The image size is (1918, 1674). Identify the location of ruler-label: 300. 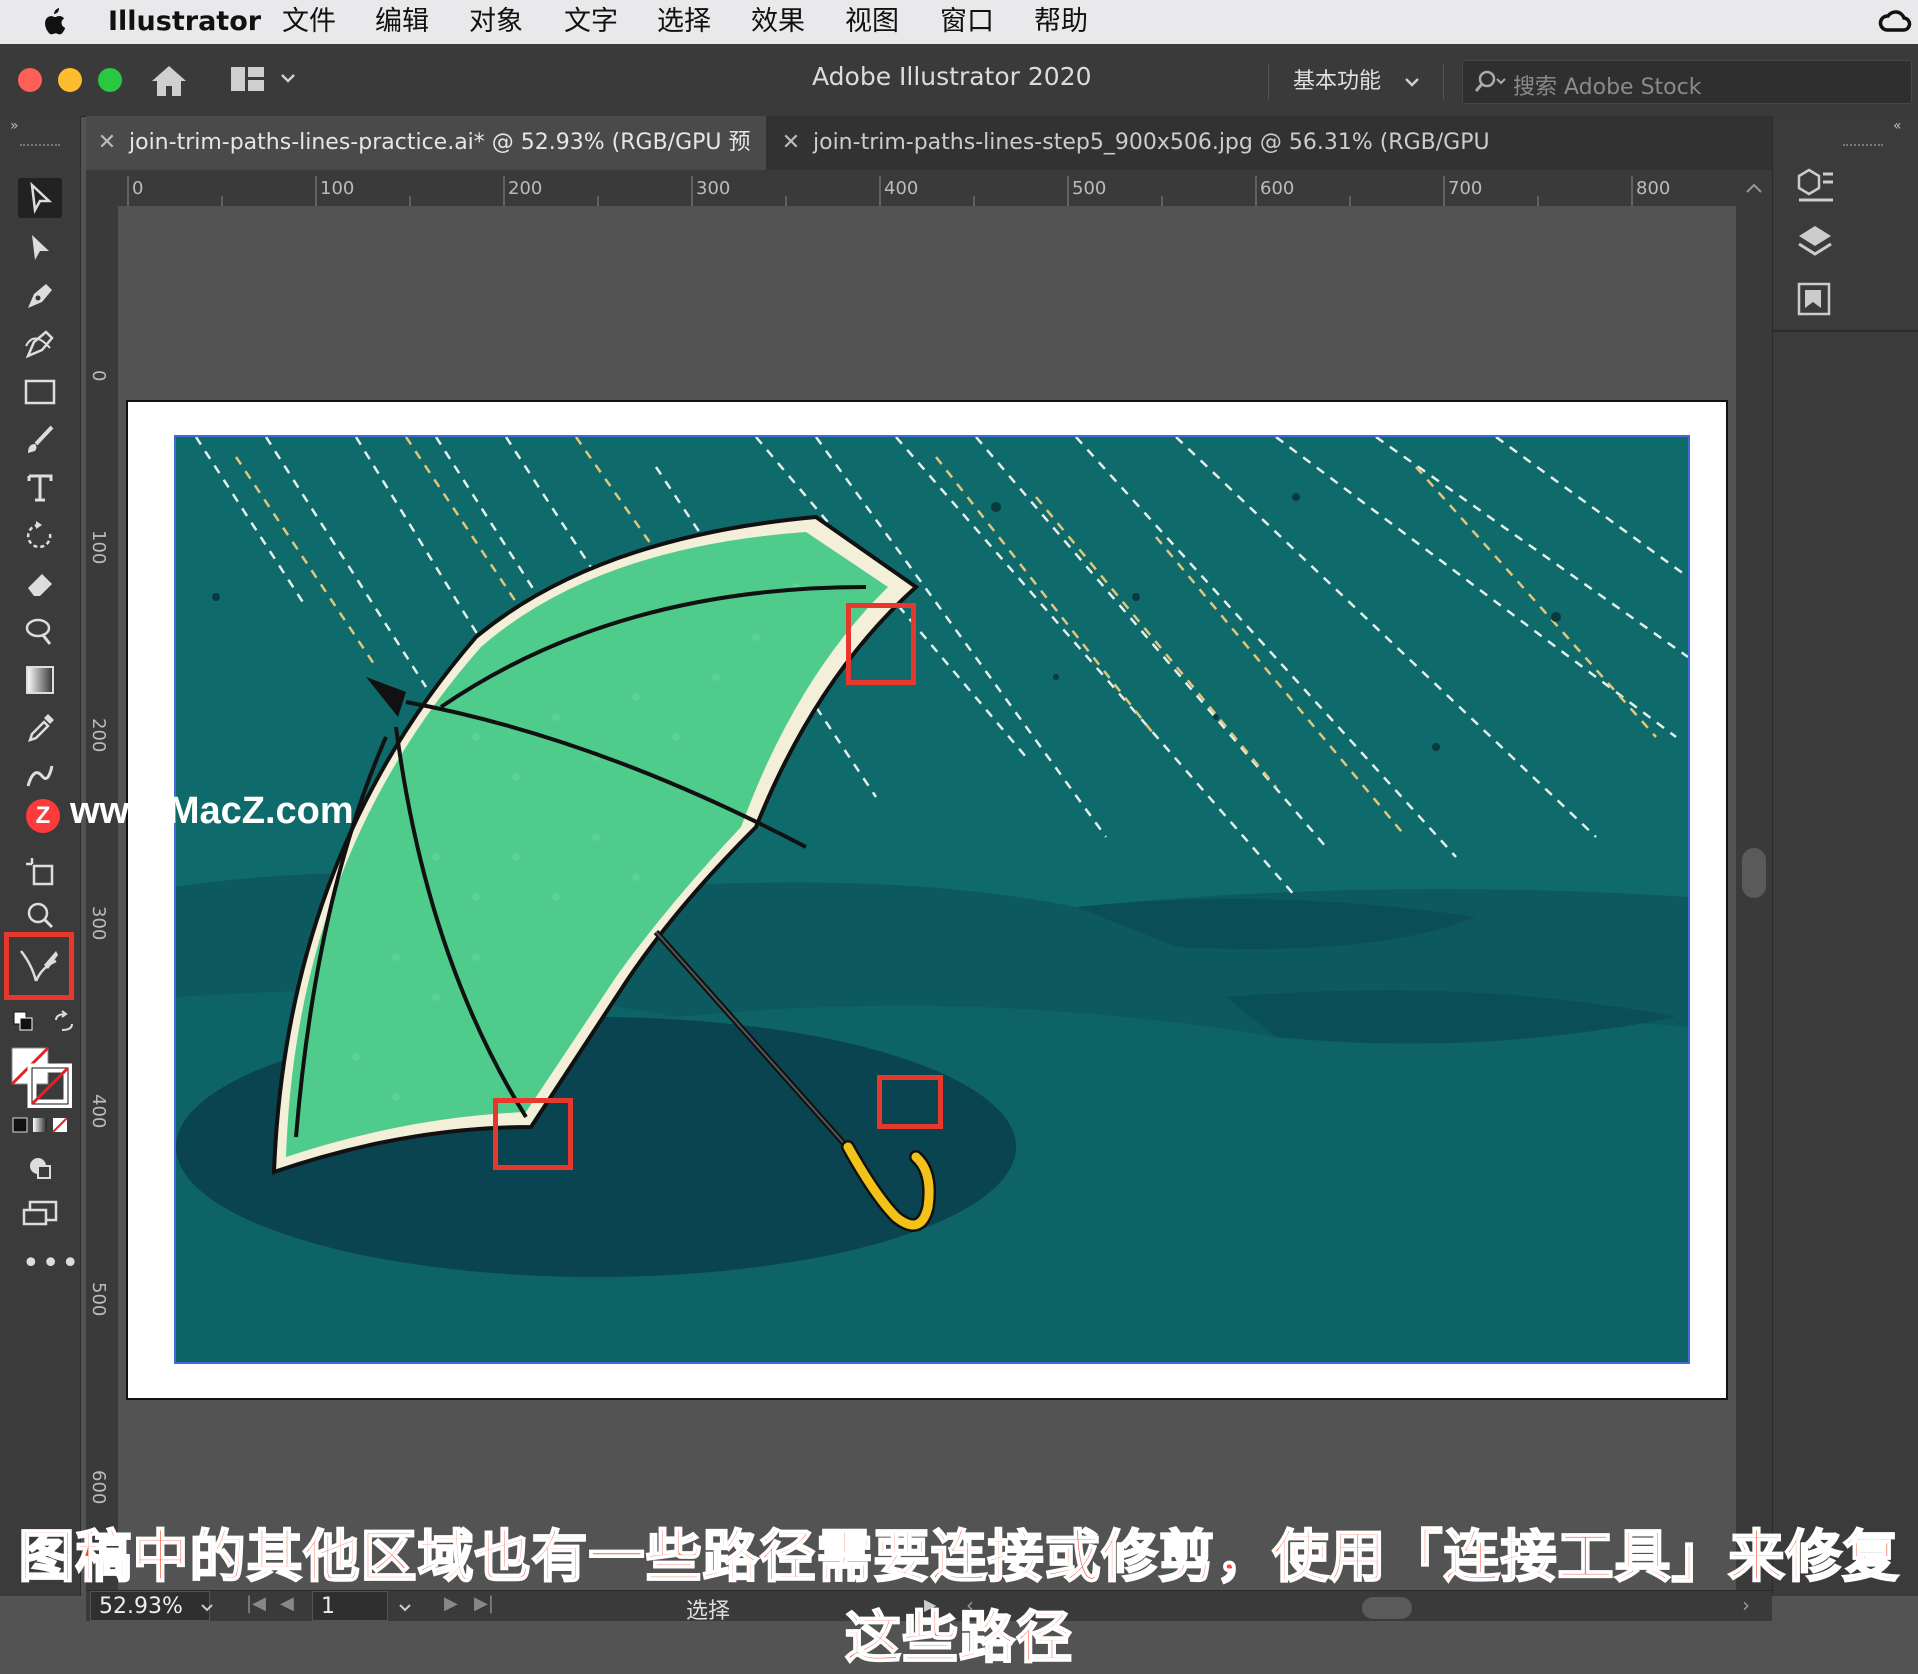
(713, 188).